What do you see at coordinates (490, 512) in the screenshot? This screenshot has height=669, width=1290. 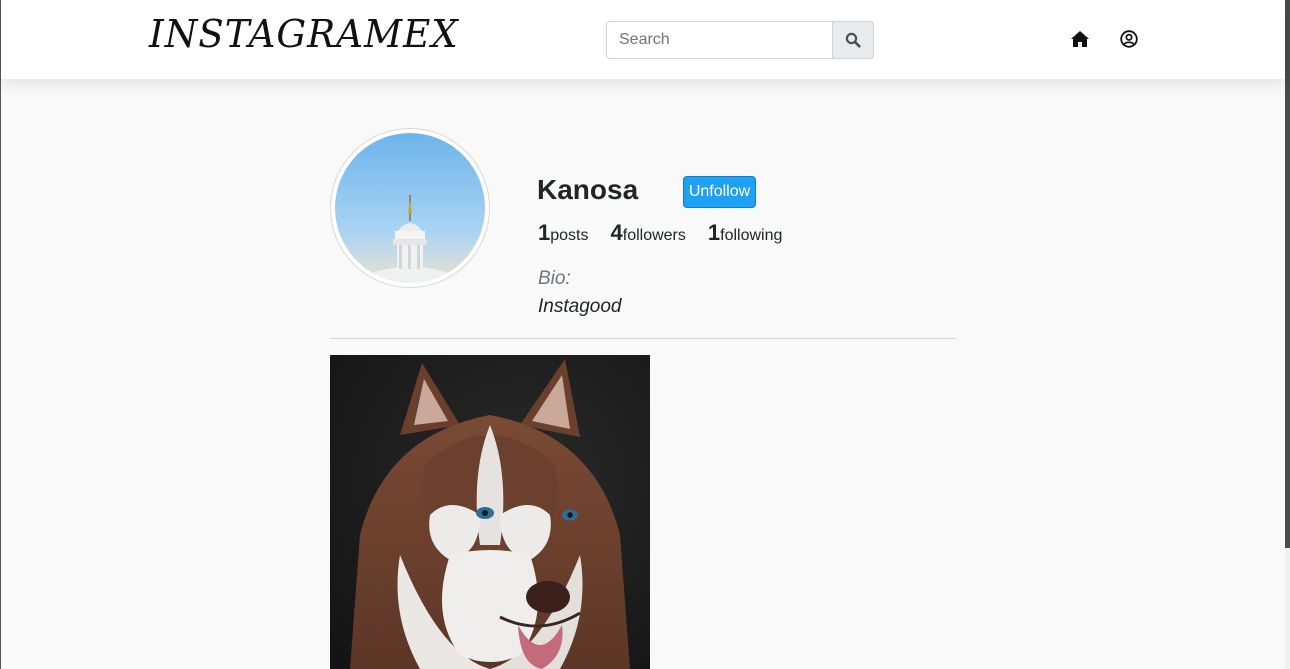 I see `post-thumbnail` at bounding box center [490, 512].